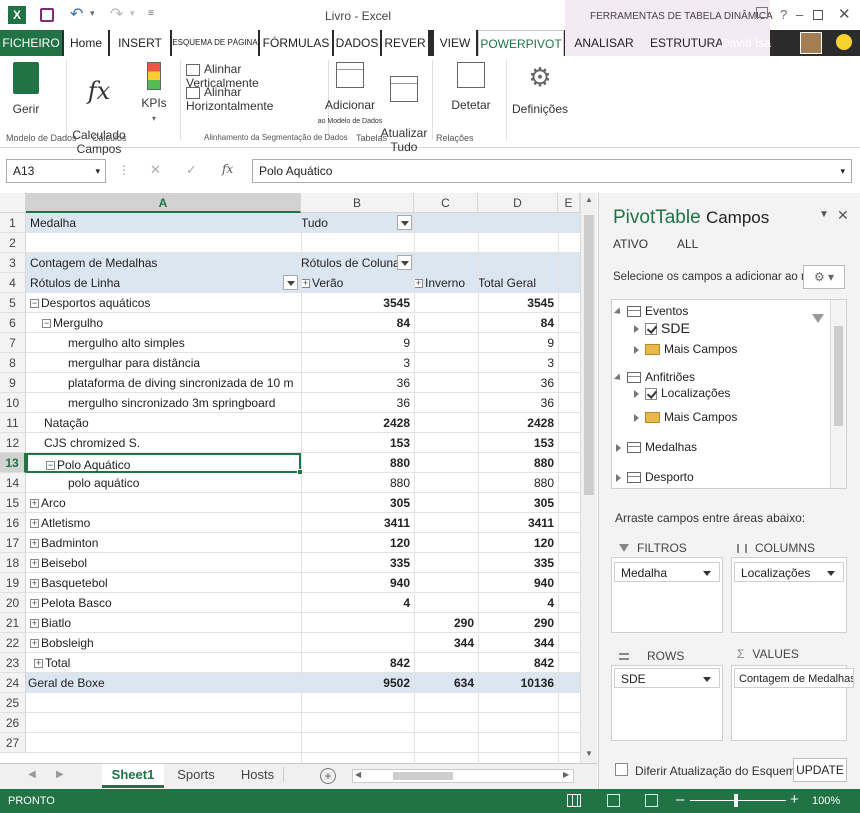  Describe the element at coordinates (518, 223) in the screenshot. I see `cell-d1` at that location.